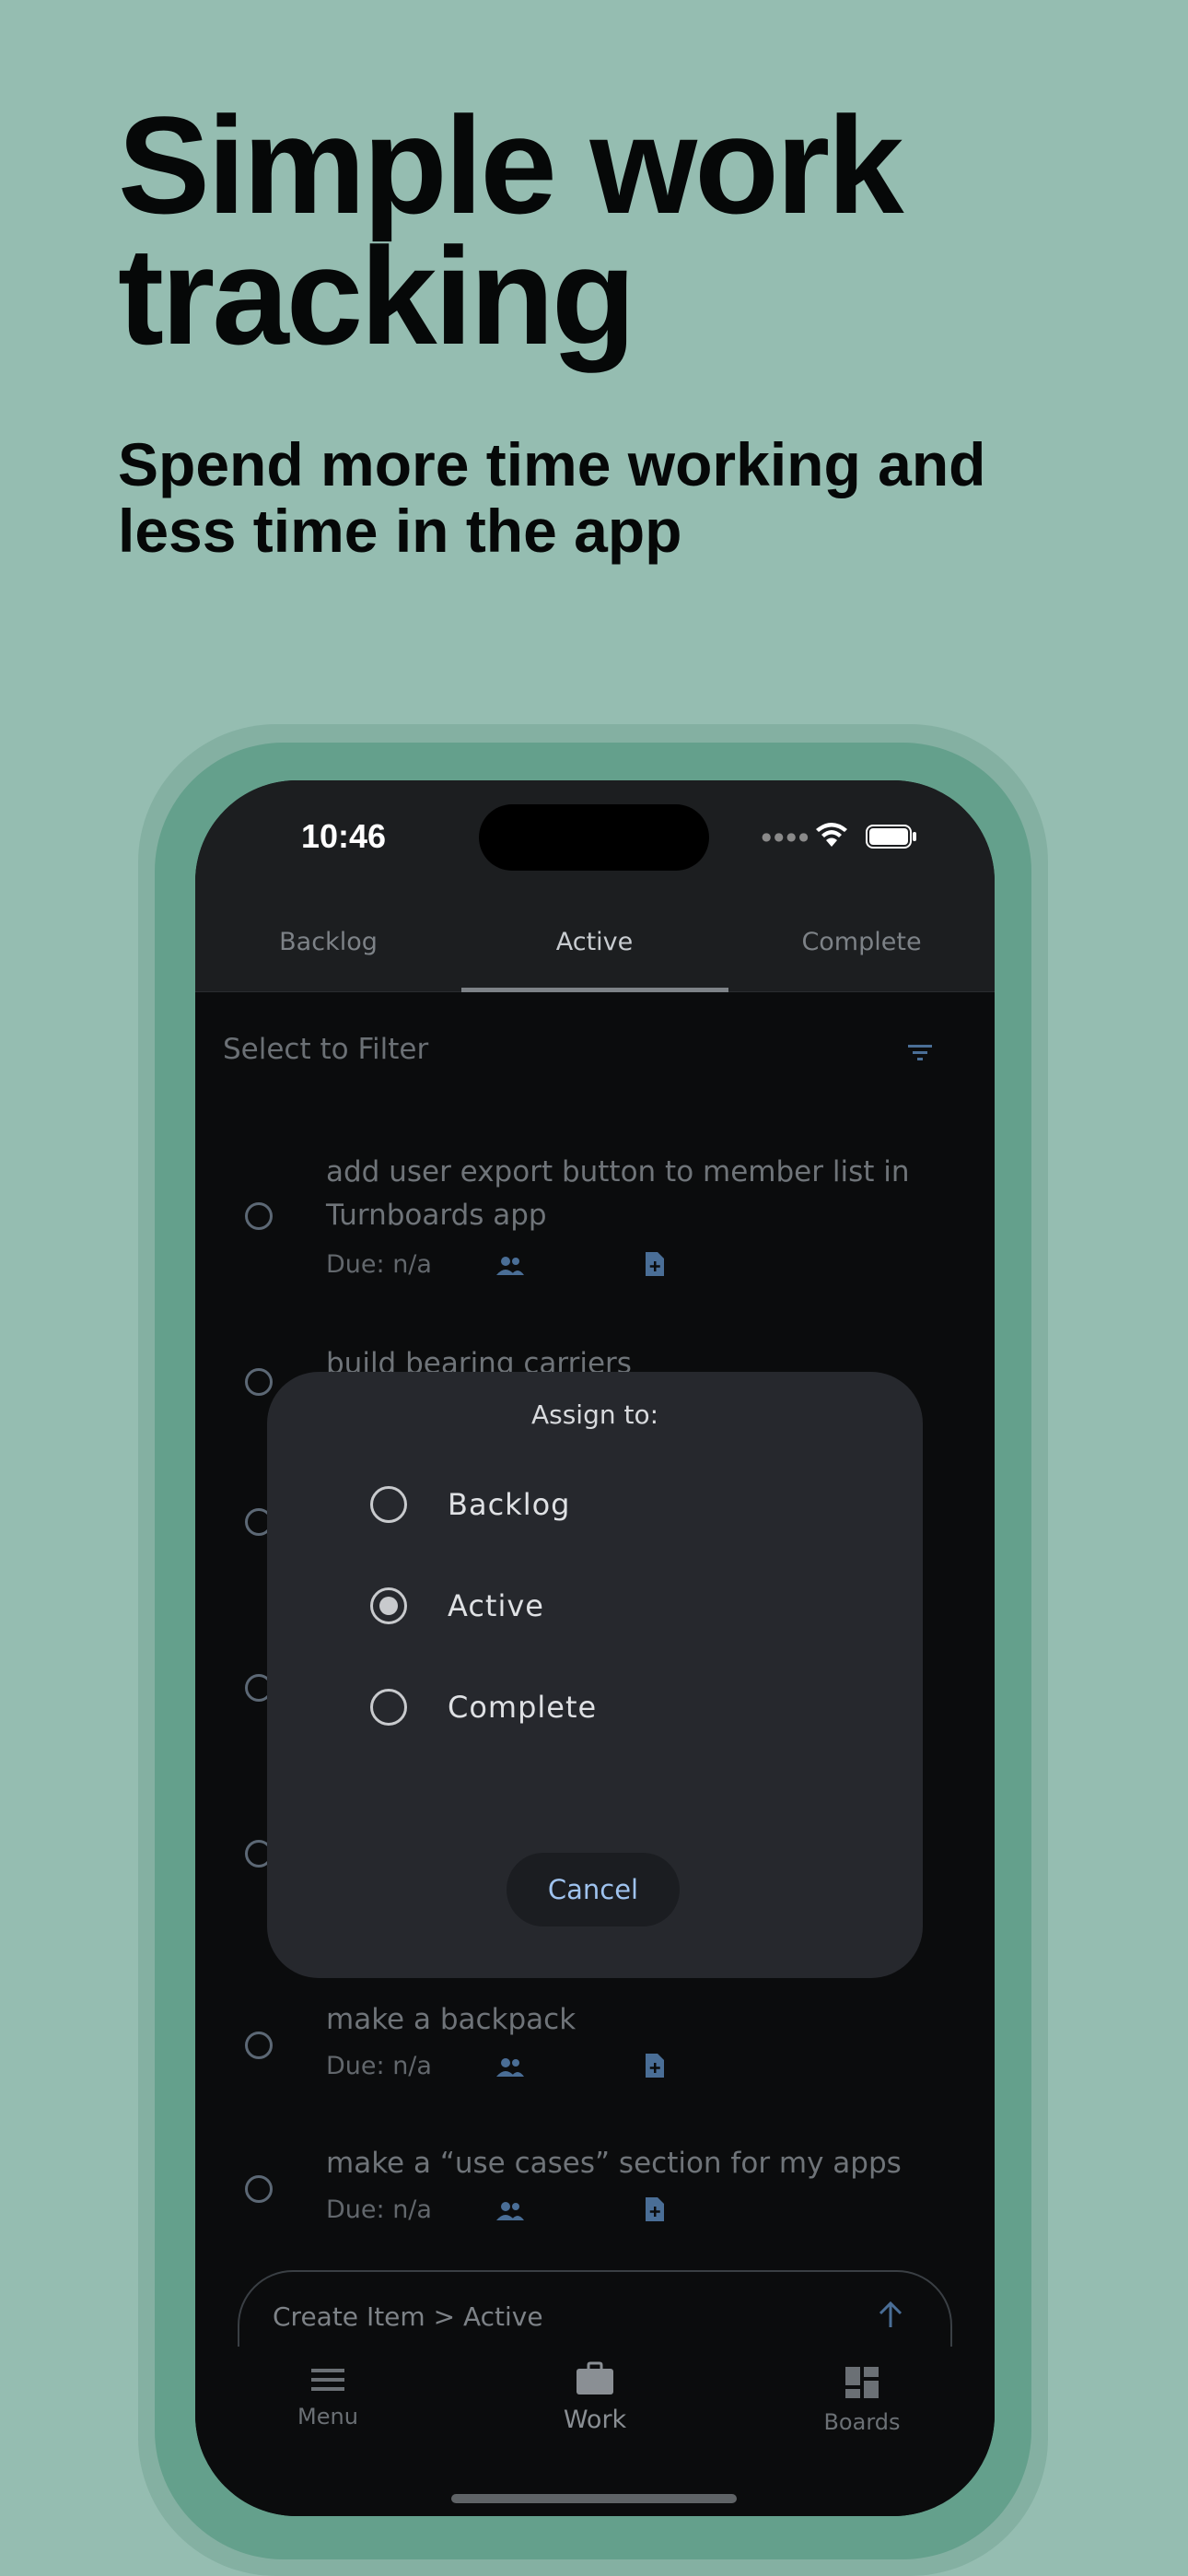  I want to click on status-bar: 10:46 ●●●●, so click(595, 835).